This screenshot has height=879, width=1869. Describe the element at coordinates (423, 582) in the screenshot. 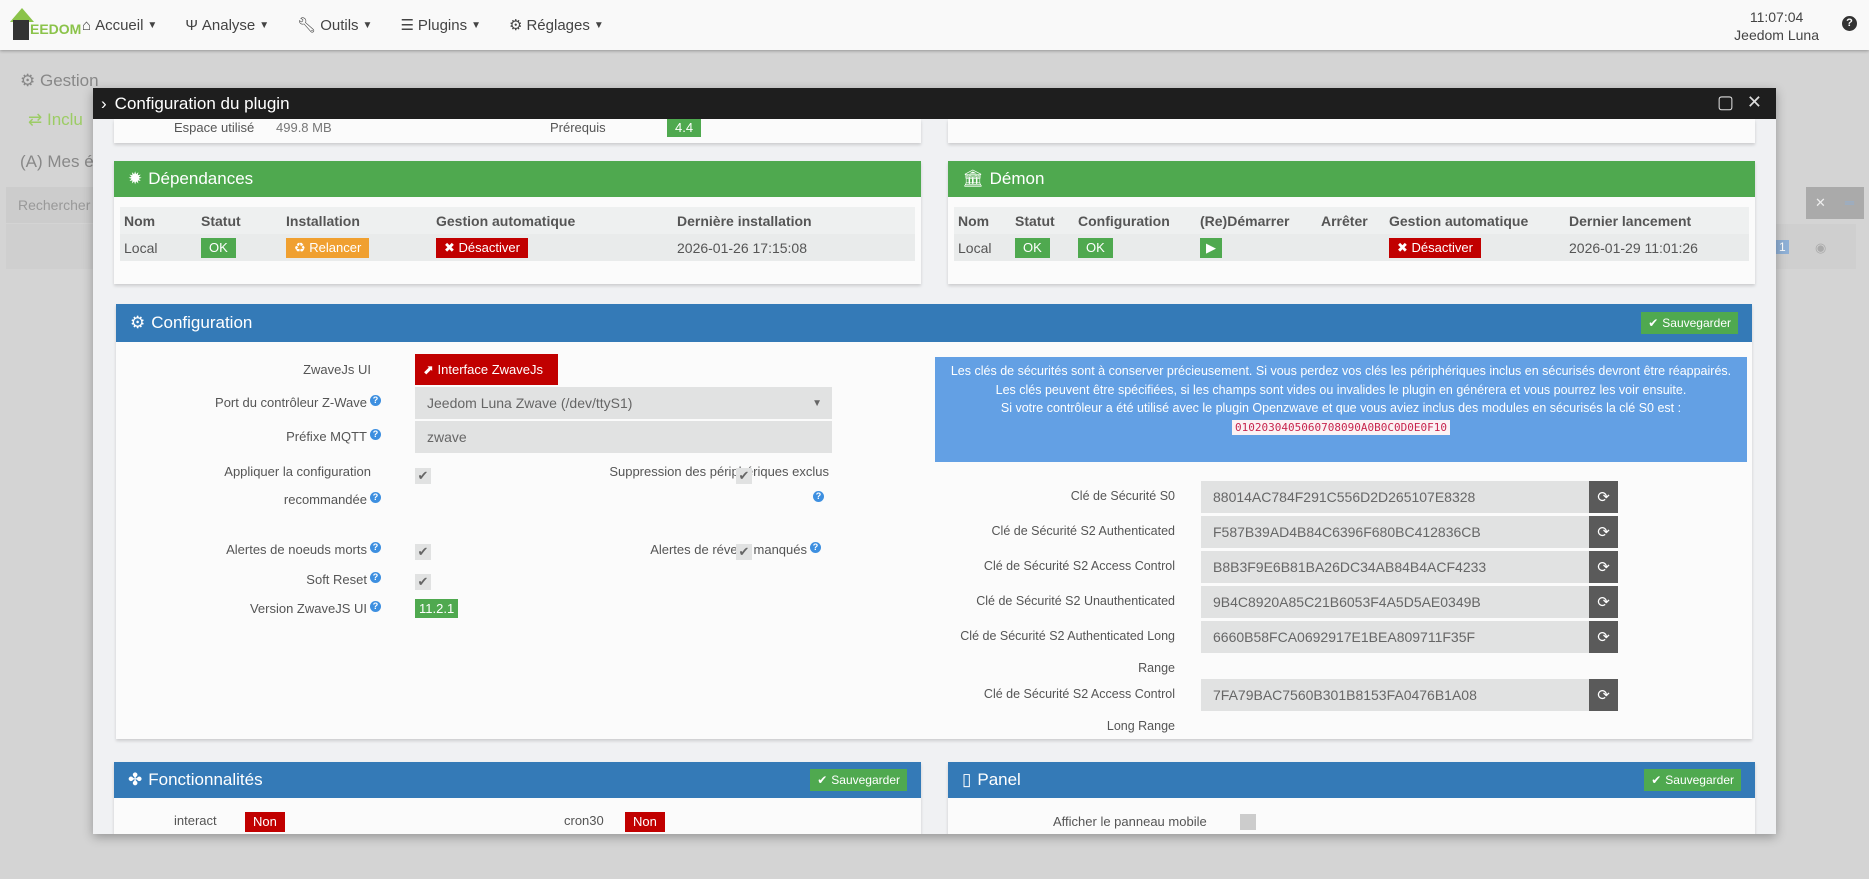

I see `soft-reset-checkbox: ✔` at that location.